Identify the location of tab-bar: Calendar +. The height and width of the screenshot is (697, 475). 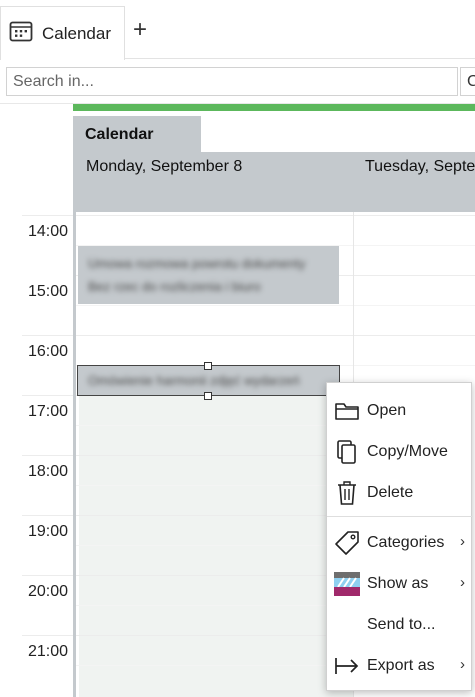
(237, 30).